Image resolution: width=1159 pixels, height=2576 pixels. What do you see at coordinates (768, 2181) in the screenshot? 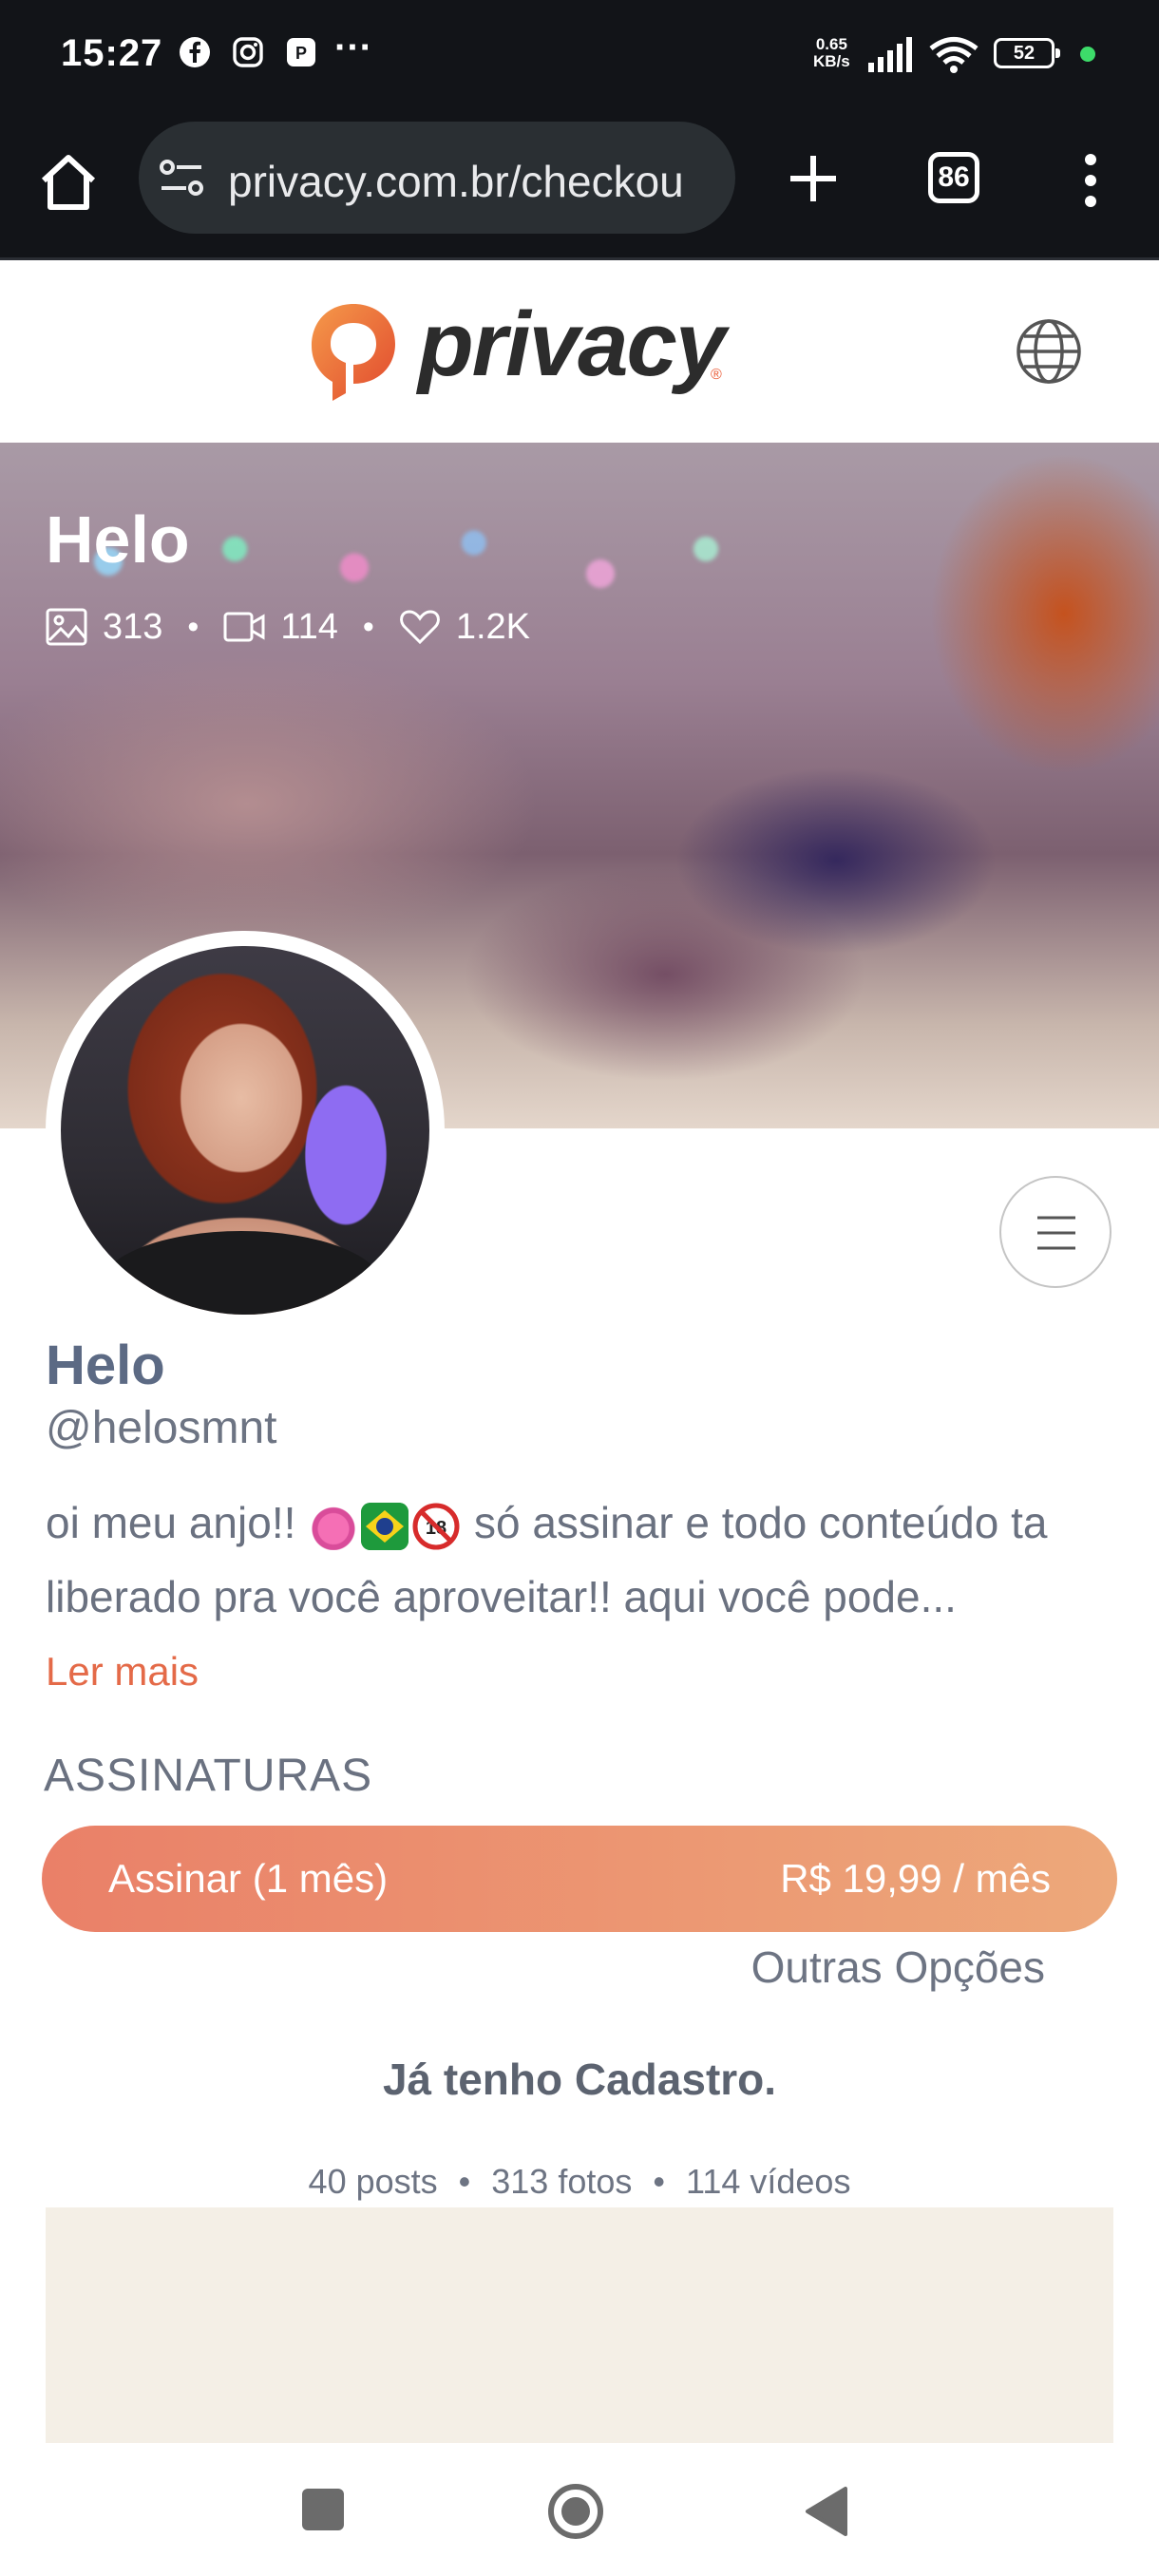
I see `videos-count: 114 vídeos` at bounding box center [768, 2181].